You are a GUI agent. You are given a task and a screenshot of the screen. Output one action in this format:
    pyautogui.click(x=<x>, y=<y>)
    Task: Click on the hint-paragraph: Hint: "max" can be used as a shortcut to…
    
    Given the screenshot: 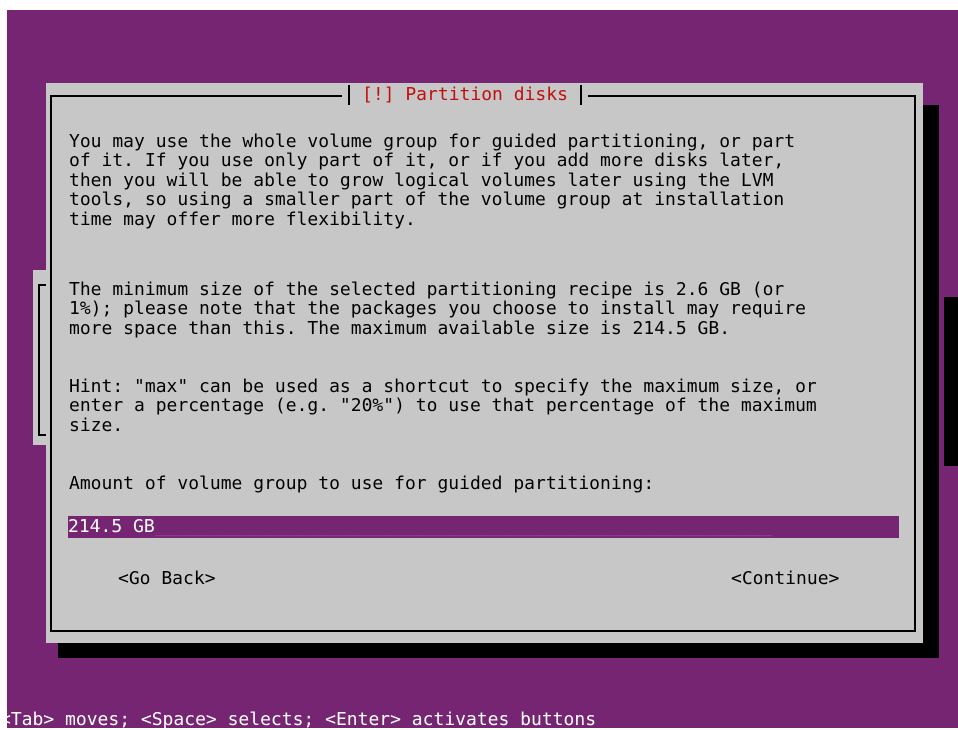 What is the action you would take?
    pyautogui.click(x=443, y=406)
    